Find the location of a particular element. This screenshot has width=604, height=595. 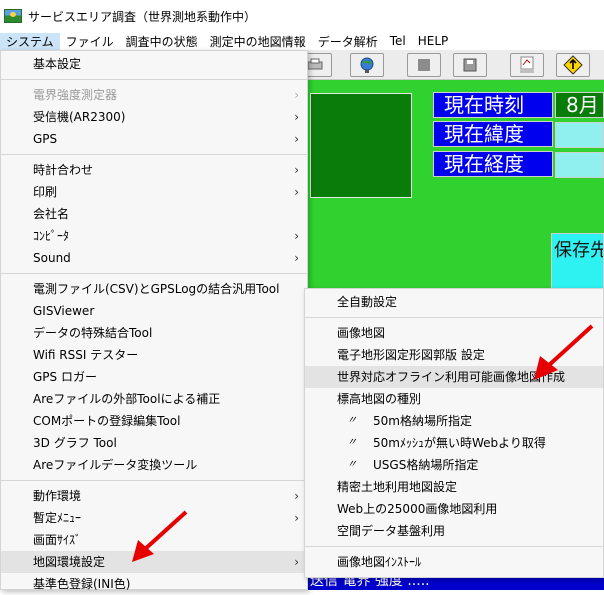

menu-item: COMポートの登録編集Tool is located at coordinates (154, 421).